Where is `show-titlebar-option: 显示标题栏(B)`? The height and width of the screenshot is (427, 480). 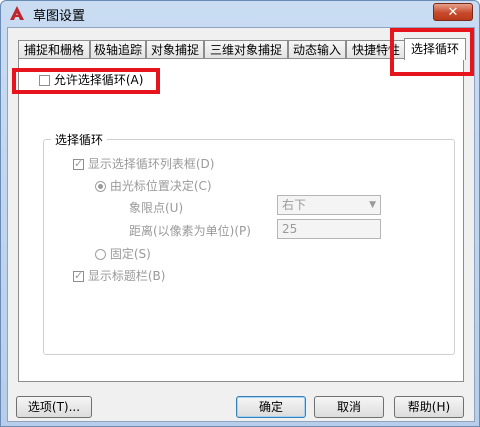 show-titlebar-option: 显示标题栏(B) is located at coordinates (119, 275).